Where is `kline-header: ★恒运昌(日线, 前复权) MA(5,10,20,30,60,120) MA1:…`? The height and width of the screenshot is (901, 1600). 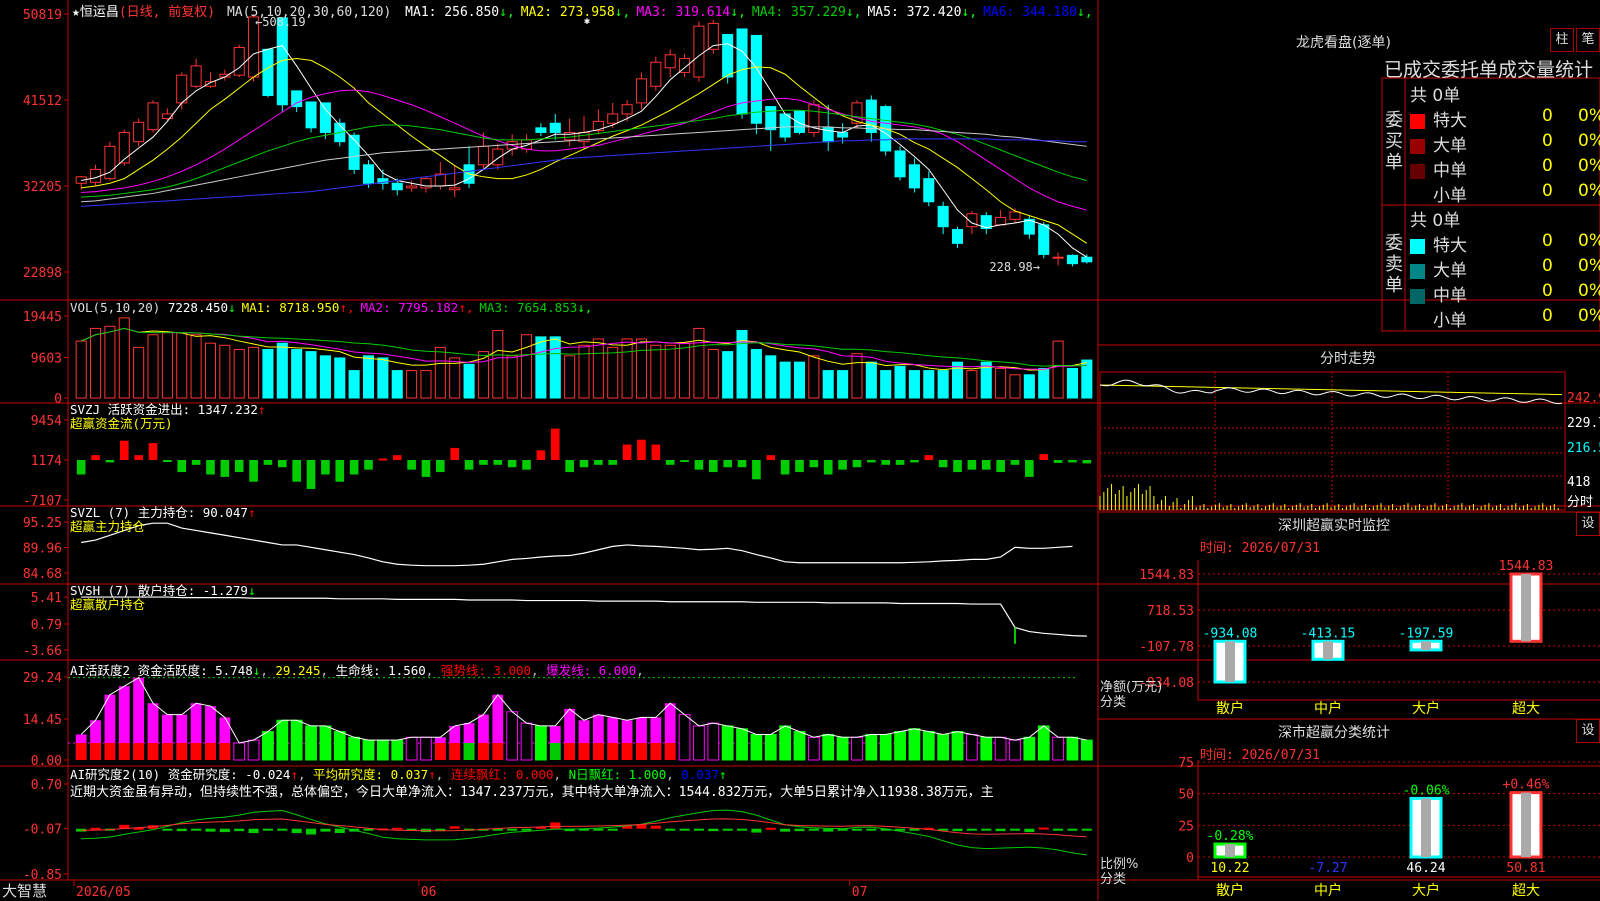 kline-header: ★恒运昌(日线, 前复权) MA(5,10,20,30,60,120) MA1:… is located at coordinates (582, 10).